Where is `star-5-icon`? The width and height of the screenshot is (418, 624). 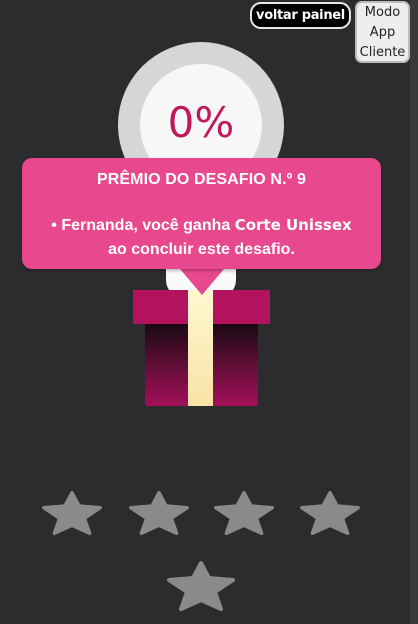 star-5-icon is located at coordinates (201, 586).